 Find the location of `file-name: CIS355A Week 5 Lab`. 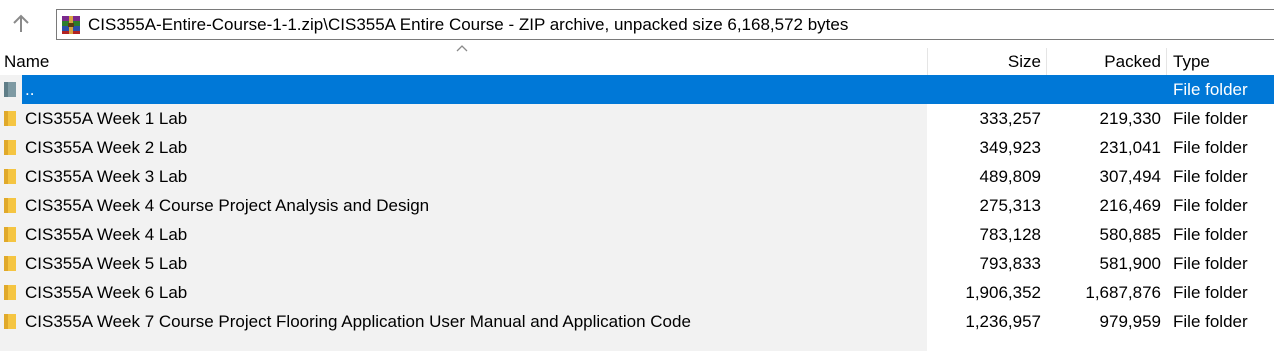

file-name: CIS355A Week 5 Lab is located at coordinates (106, 263).